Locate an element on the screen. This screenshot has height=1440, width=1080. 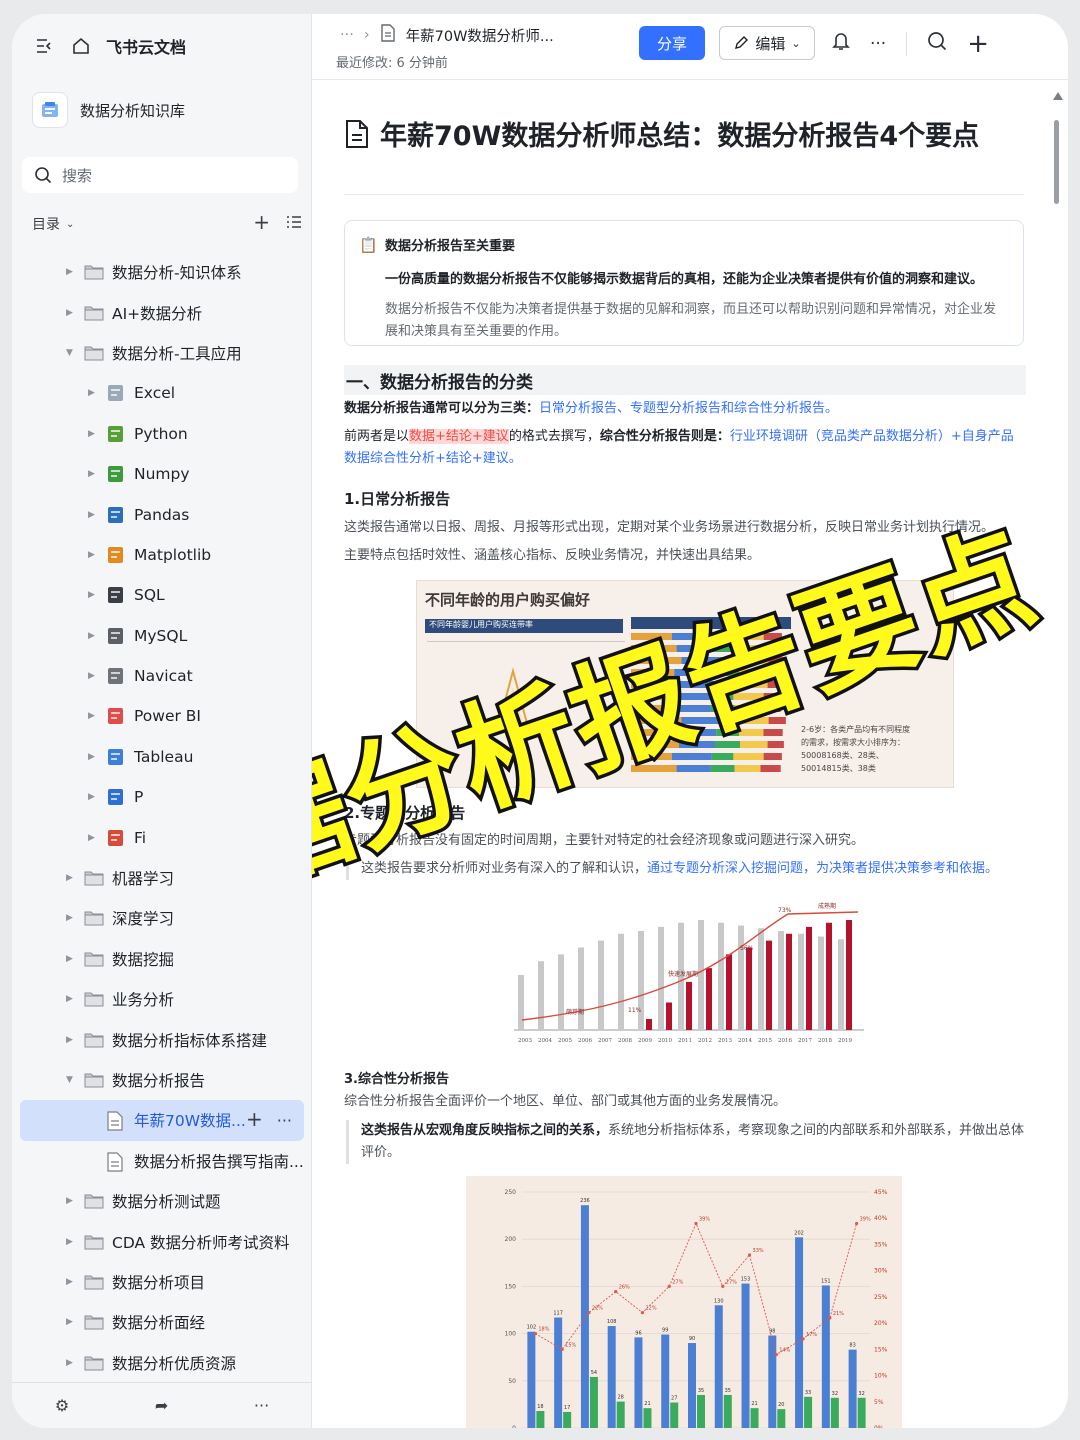
sidebar-item: ▶ 数据分析项目 is located at coordinates (162, 1282).